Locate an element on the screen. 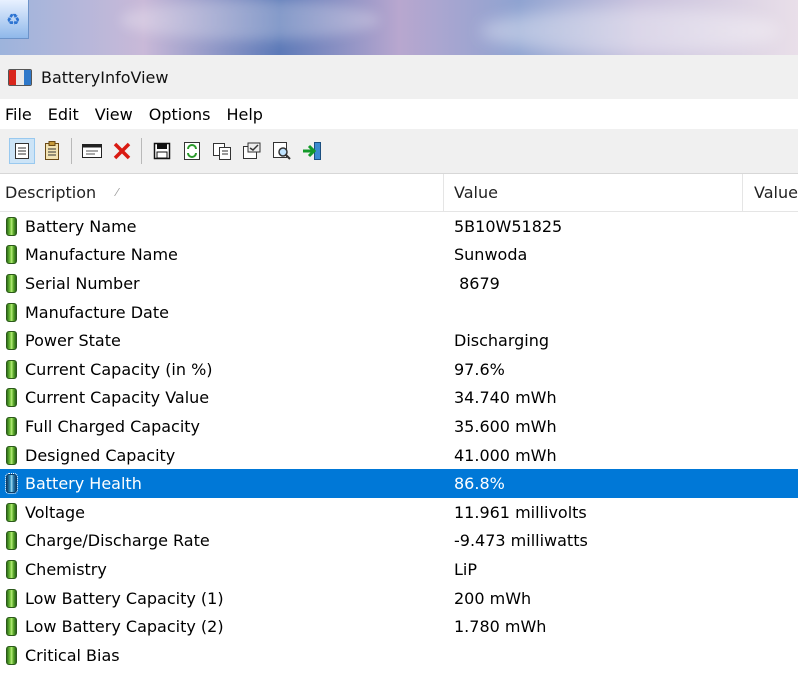  description-cell: Critical Bias is located at coordinates (63, 655).